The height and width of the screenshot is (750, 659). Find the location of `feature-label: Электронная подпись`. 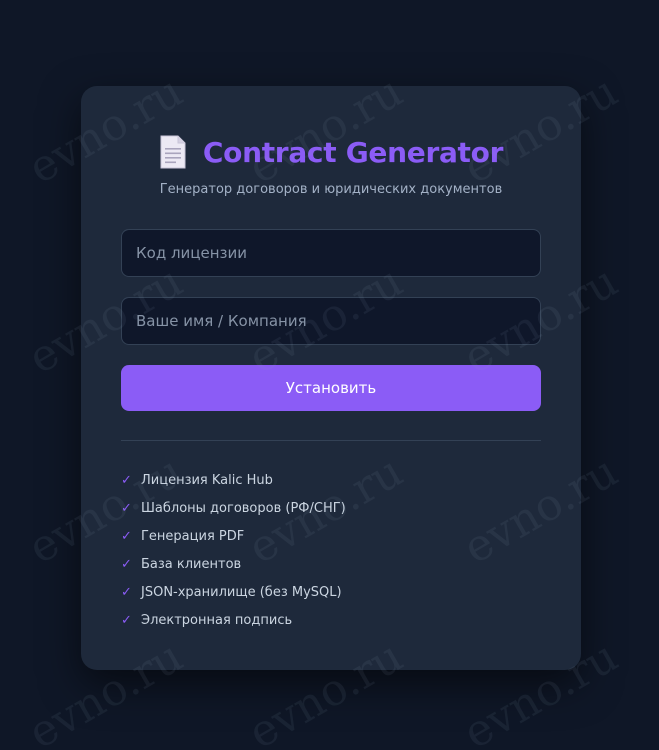

feature-label: Электронная подпись is located at coordinates (217, 620).